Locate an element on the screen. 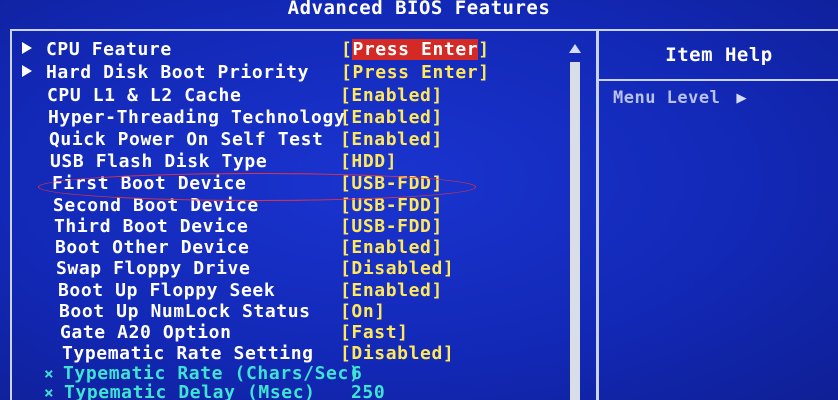 The image size is (838, 400). menu-level-arrow-icon: ▶ is located at coordinates (742, 98).